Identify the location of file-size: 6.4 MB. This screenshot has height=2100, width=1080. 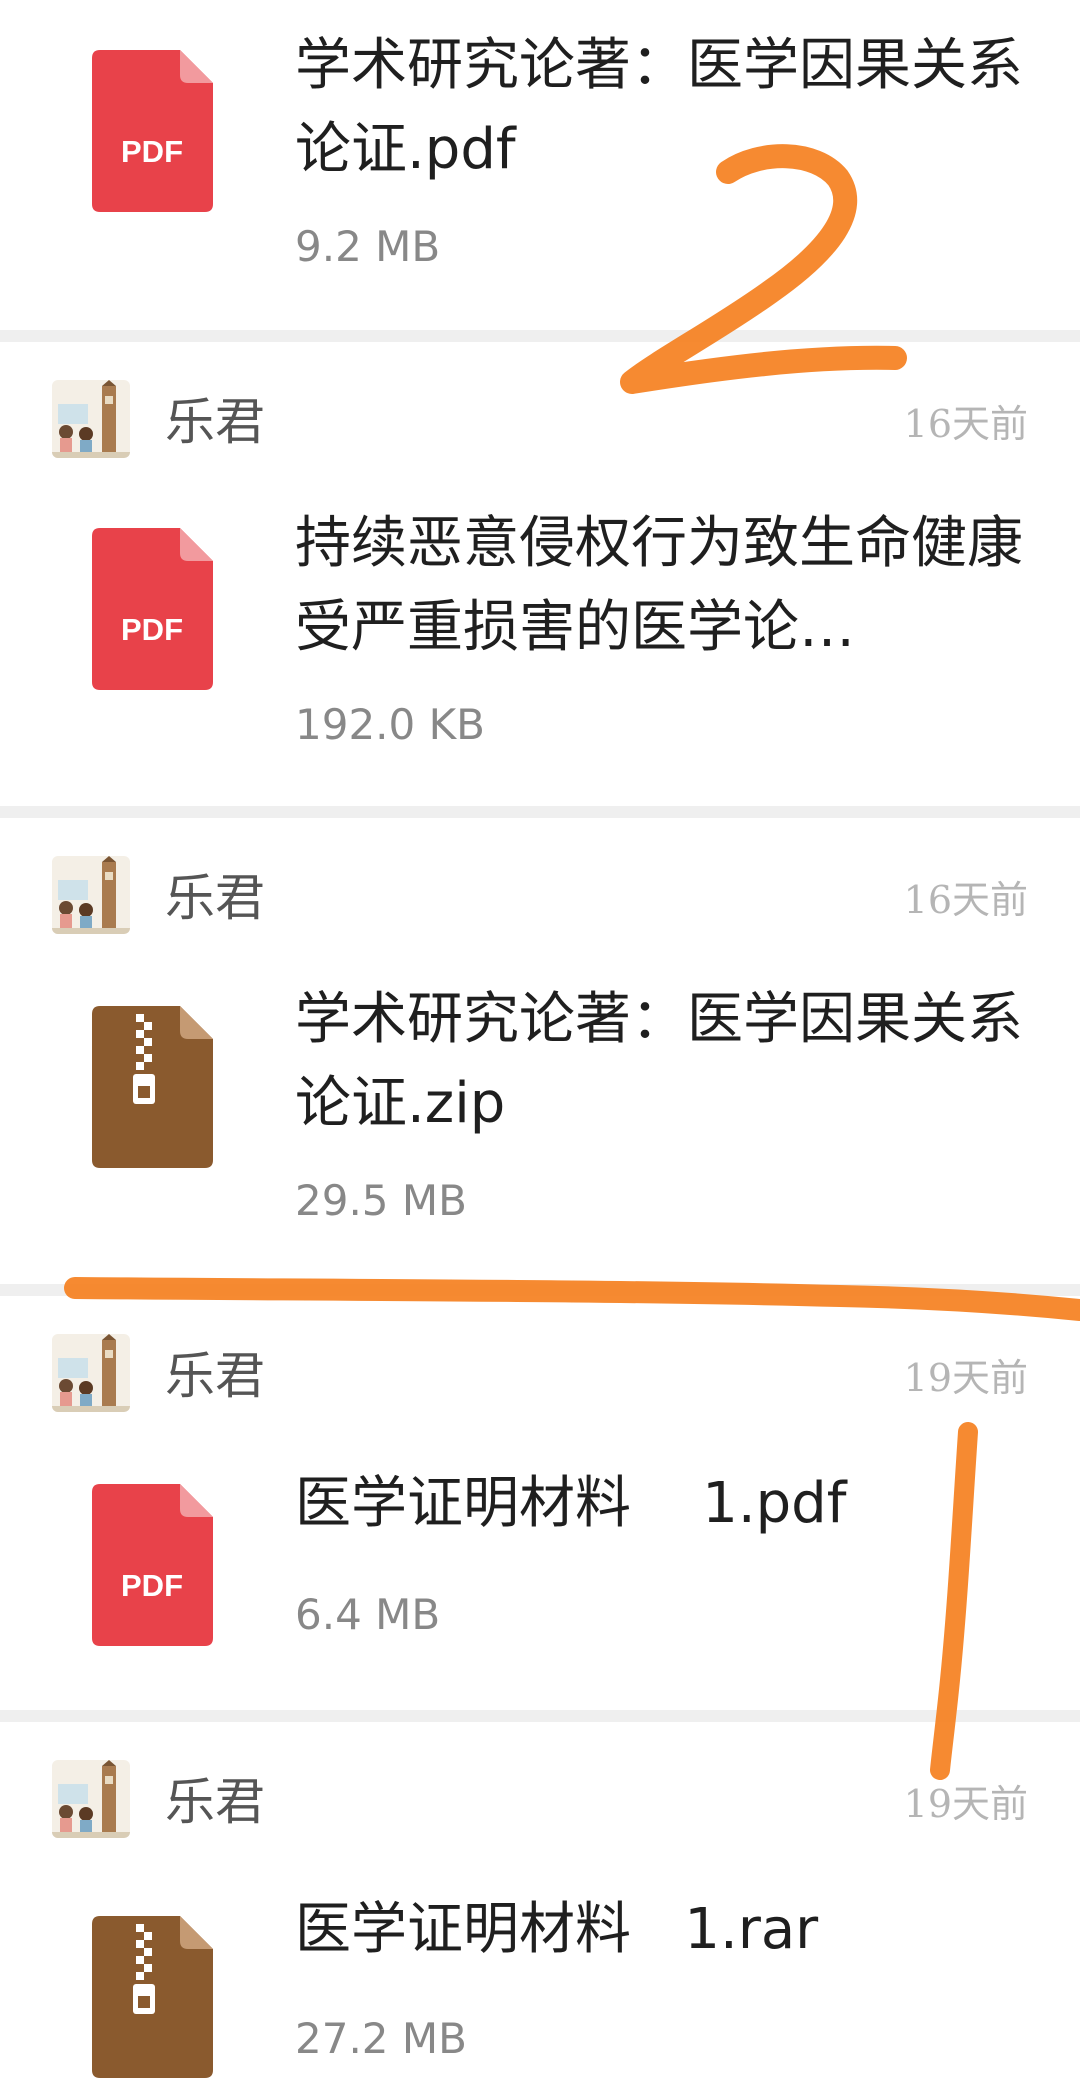
(368, 1614).